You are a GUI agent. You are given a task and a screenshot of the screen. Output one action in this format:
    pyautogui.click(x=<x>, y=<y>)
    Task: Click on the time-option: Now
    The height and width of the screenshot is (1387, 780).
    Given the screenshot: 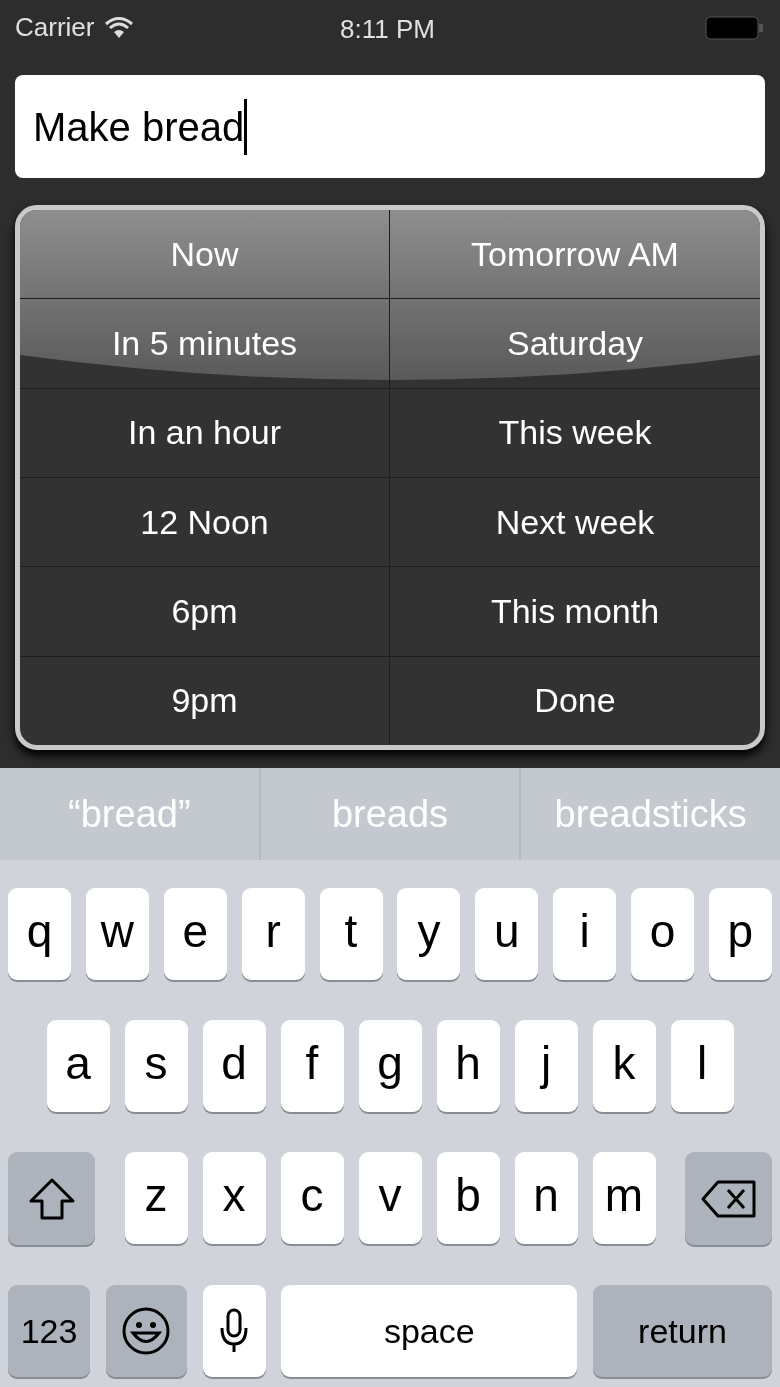 What is the action you would take?
    pyautogui.click(x=205, y=255)
    